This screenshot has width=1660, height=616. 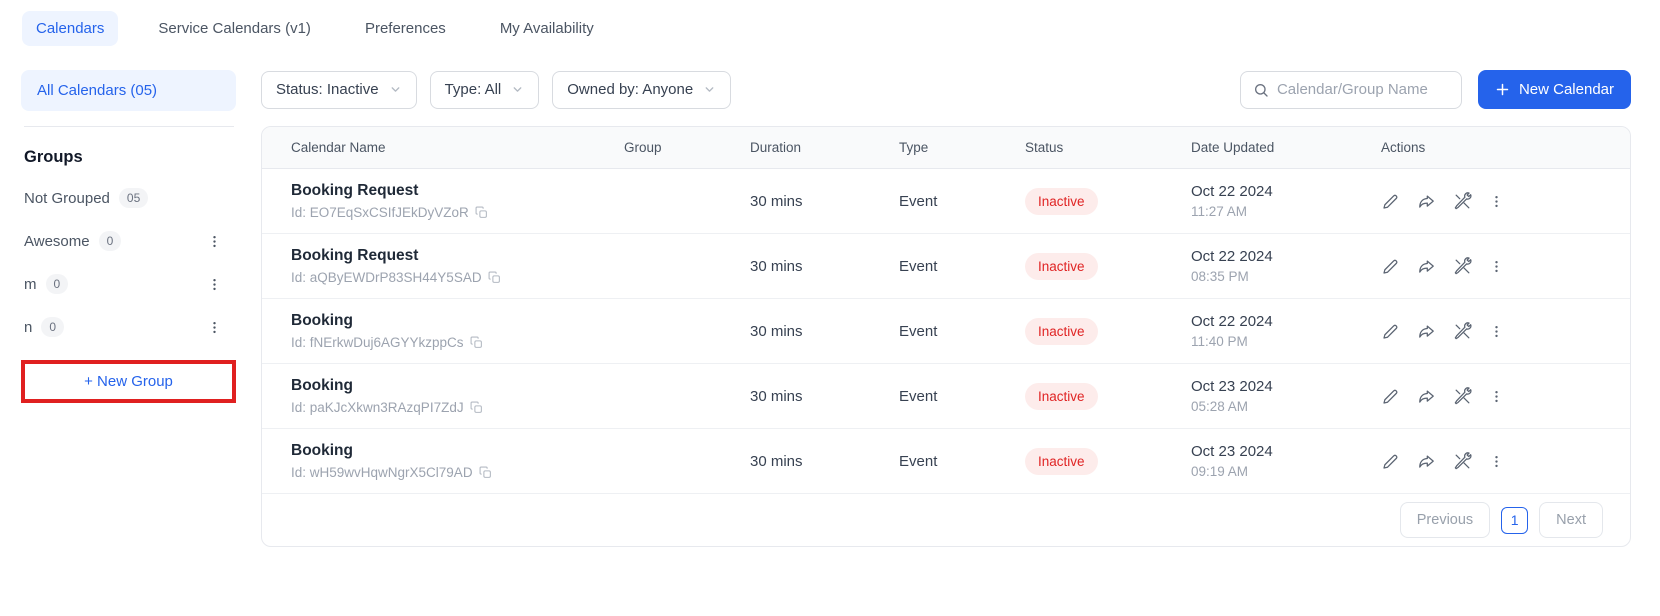 What do you see at coordinates (128, 327) in the screenshot?
I see `group-item-n: n 0` at bounding box center [128, 327].